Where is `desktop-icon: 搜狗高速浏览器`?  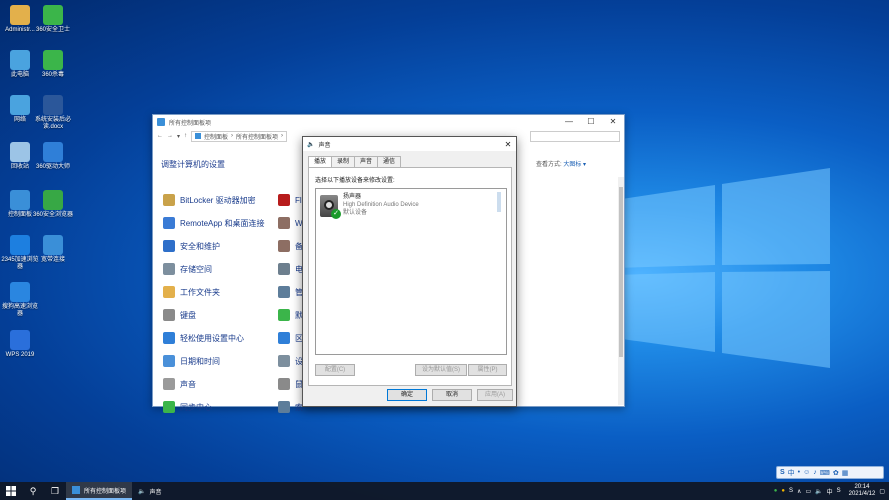
desktop-icon: 搜狗高速浏览器 is located at coordinates (20, 300).